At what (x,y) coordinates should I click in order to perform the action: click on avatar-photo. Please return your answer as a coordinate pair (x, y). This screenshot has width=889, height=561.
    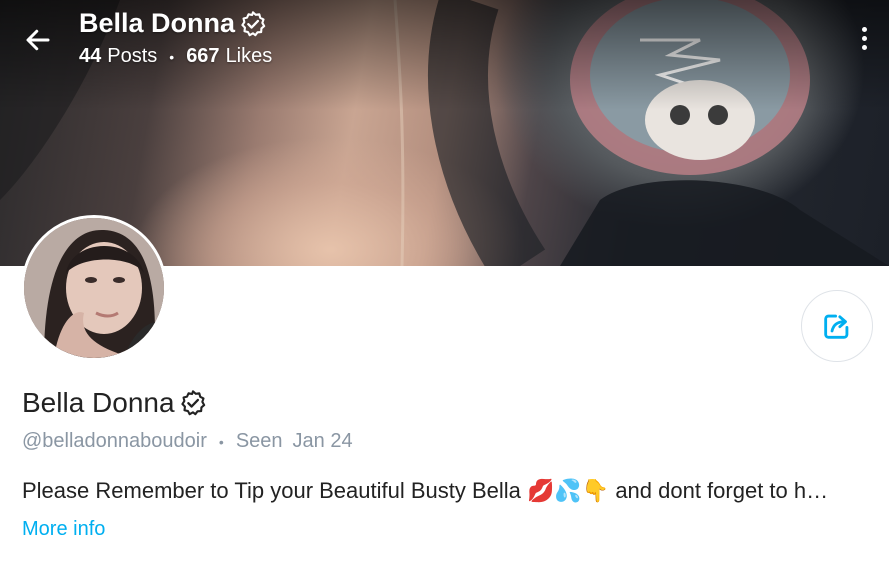
    Looking at the image, I should click on (94, 288).